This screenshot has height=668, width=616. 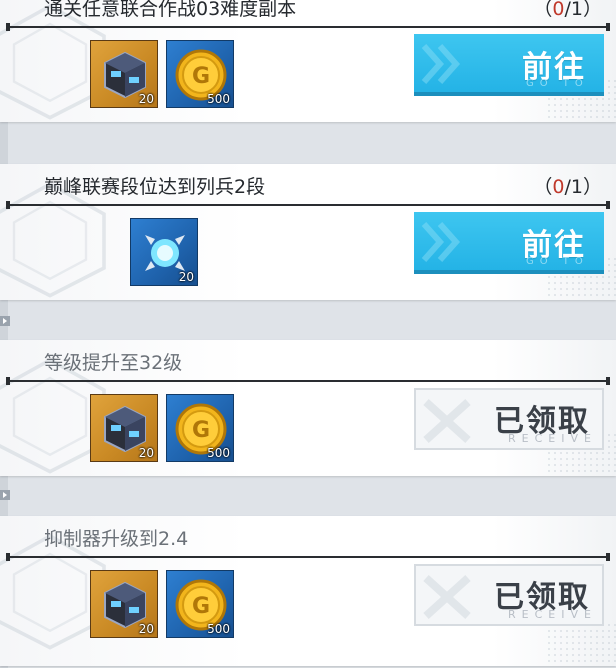 I want to click on card-deco-dots, so click(x=581, y=642).